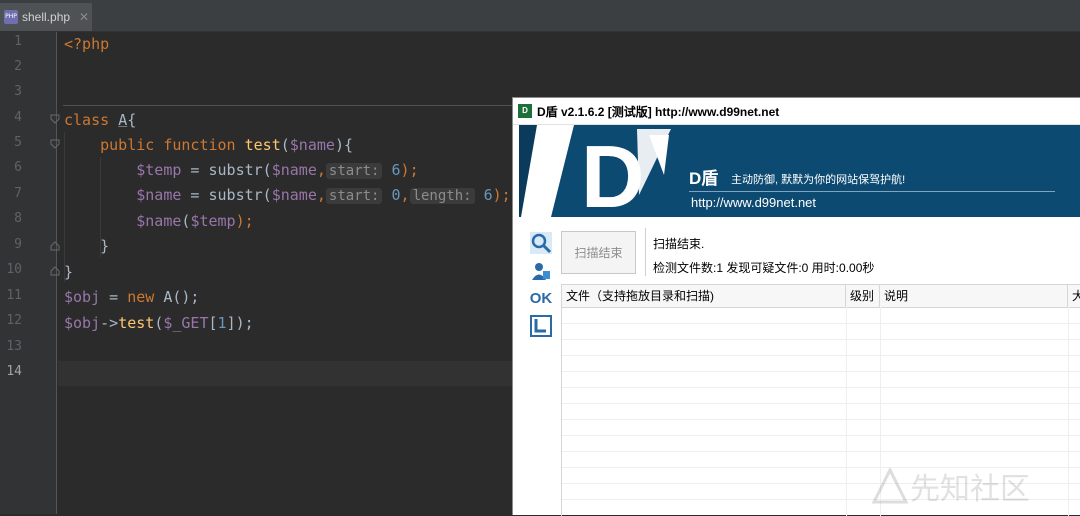  I want to click on line-number: 9, so click(18, 244).